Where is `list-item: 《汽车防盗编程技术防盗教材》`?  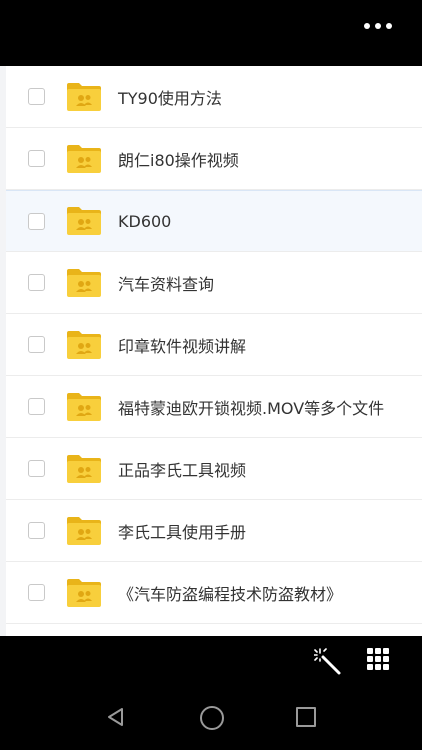
list-item: 《汽车防盗编程技术防盗教材》 is located at coordinates (214, 593).